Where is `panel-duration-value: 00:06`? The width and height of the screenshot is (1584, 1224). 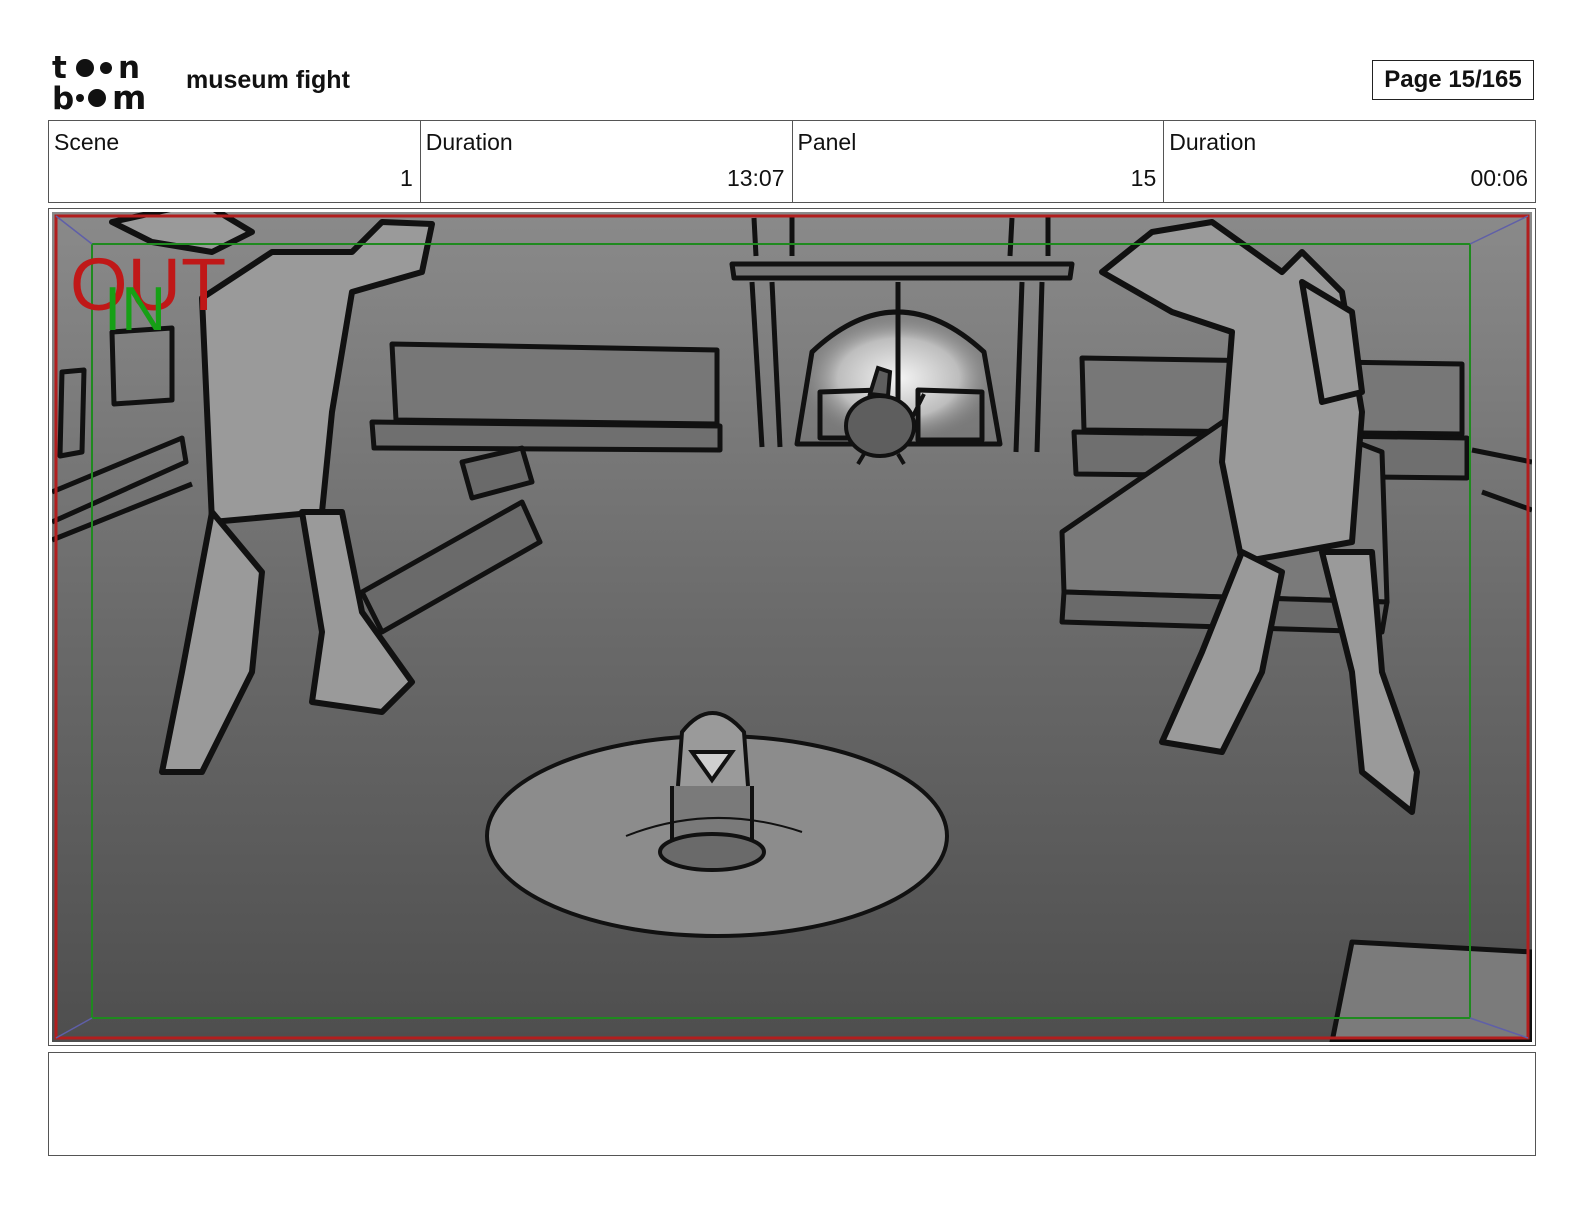
panel-duration-value: 00:06 is located at coordinates (1499, 178).